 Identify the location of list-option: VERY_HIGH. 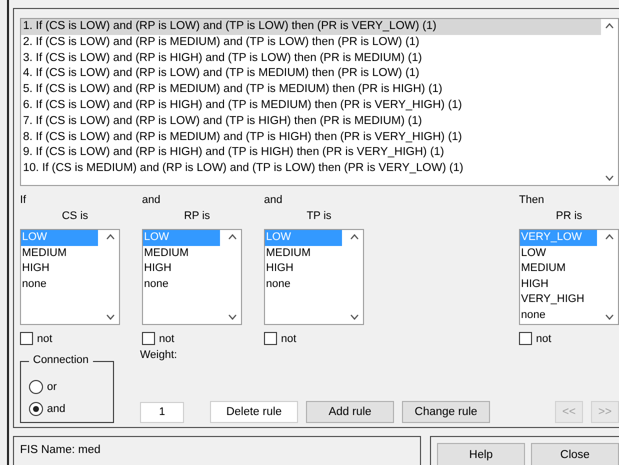
(560, 300).